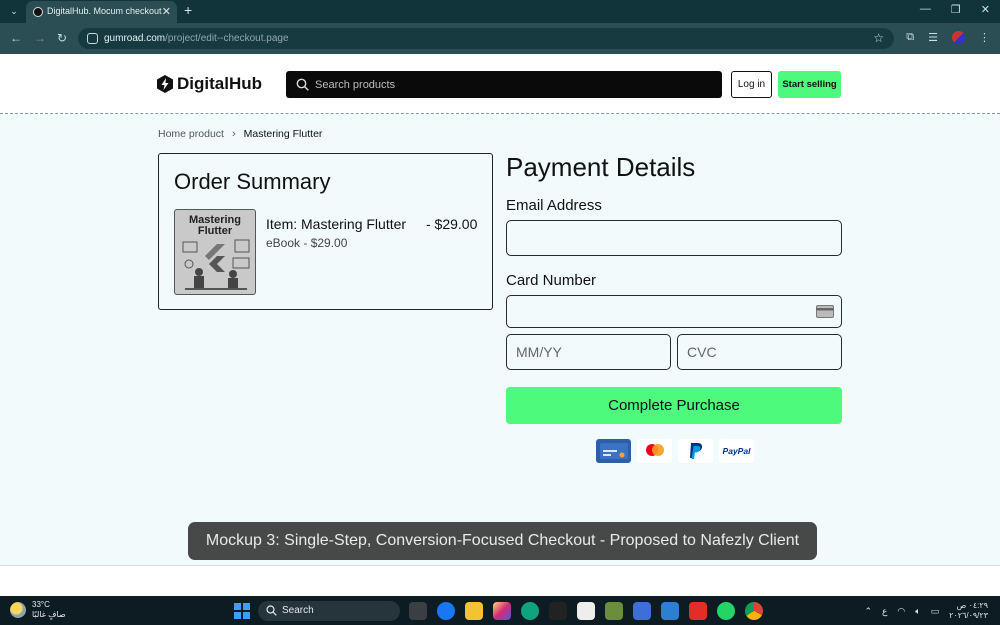  What do you see at coordinates (935, 611) in the screenshot?
I see `battery-icon: ▭` at bounding box center [935, 611].